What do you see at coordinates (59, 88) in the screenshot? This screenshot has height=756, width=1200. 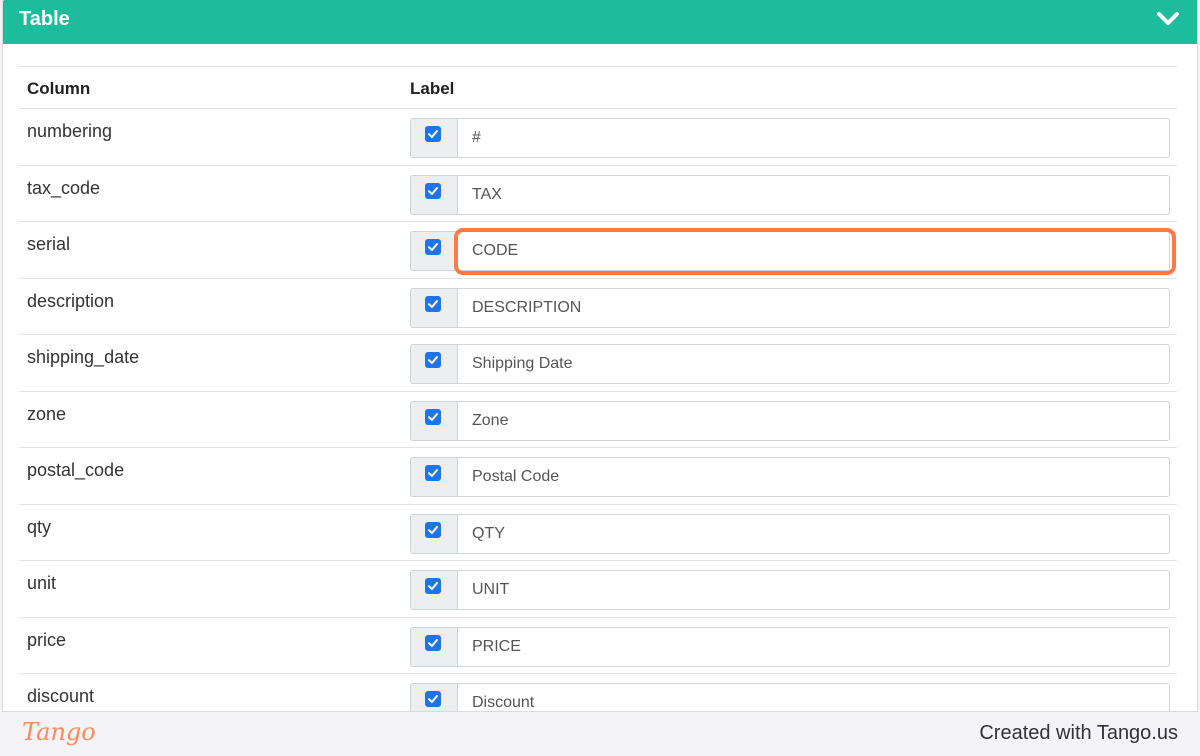 I see `column-header: Column` at bounding box center [59, 88].